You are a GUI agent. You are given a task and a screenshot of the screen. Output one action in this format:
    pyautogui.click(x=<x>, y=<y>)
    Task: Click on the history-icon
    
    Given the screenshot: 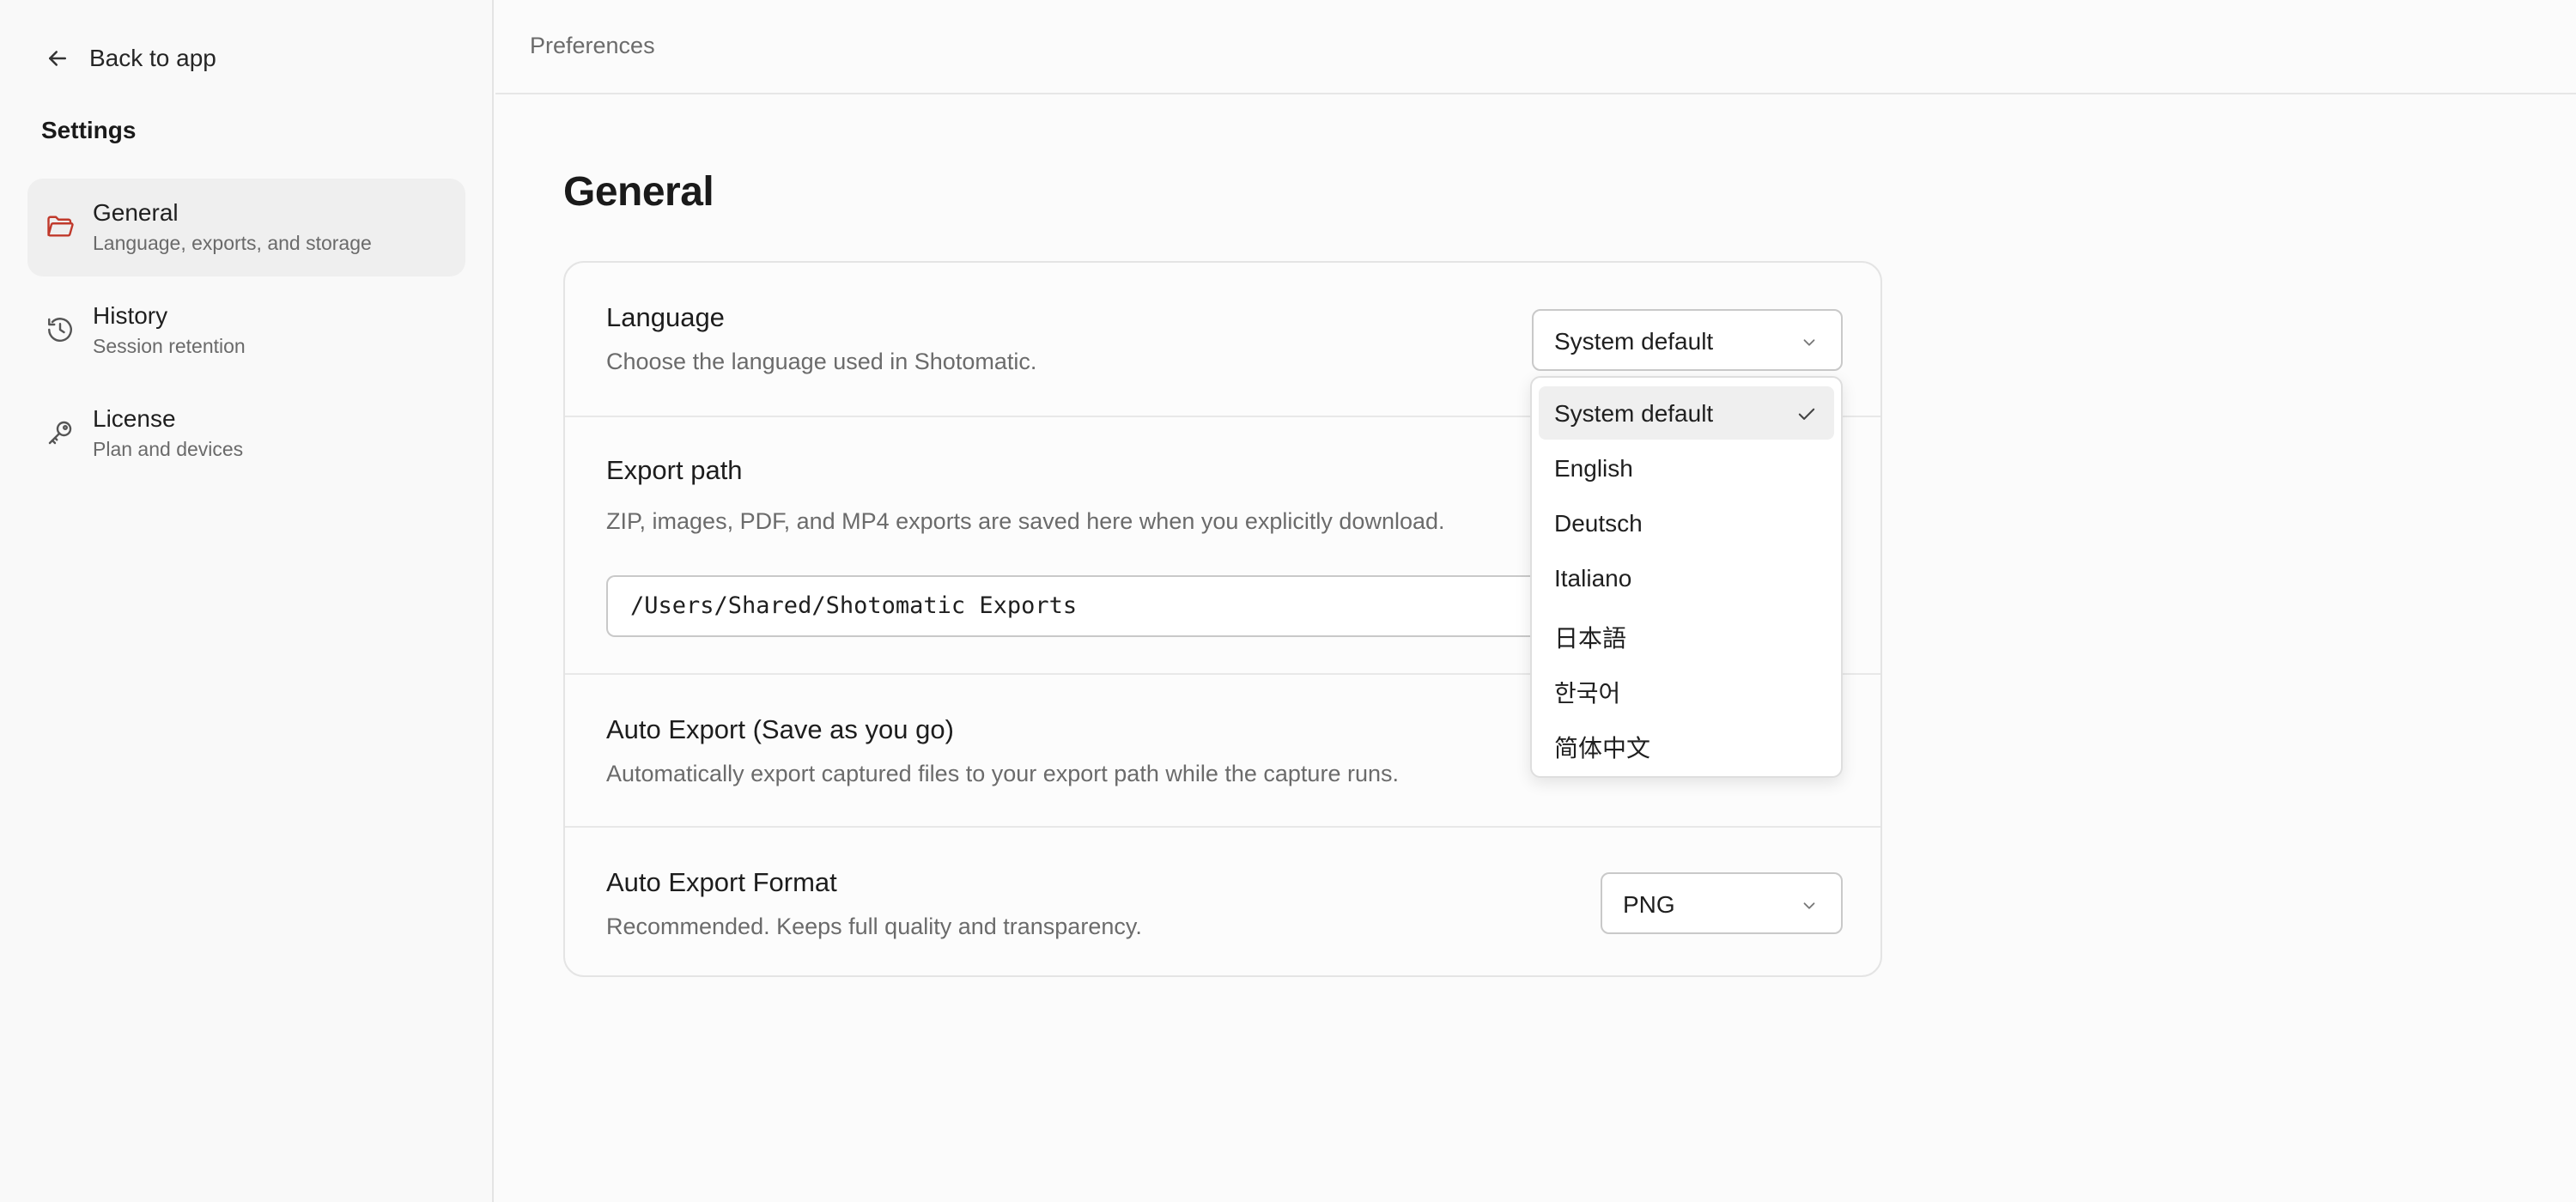 What is the action you would take?
    pyautogui.click(x=61, y=329)
    